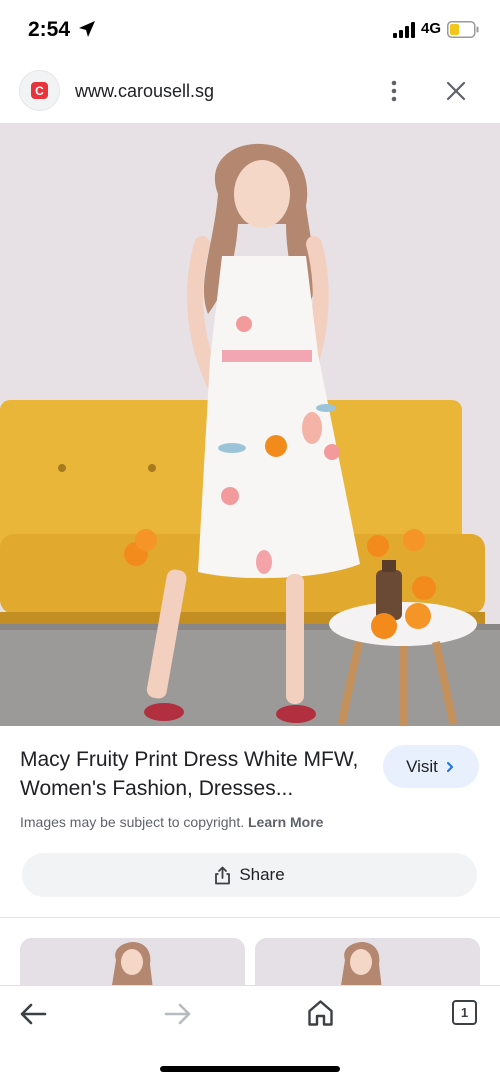  What do you see at coordinates (404, 30) in the screenshot?
I see `signal-icon` at bounding box center [404, 30].